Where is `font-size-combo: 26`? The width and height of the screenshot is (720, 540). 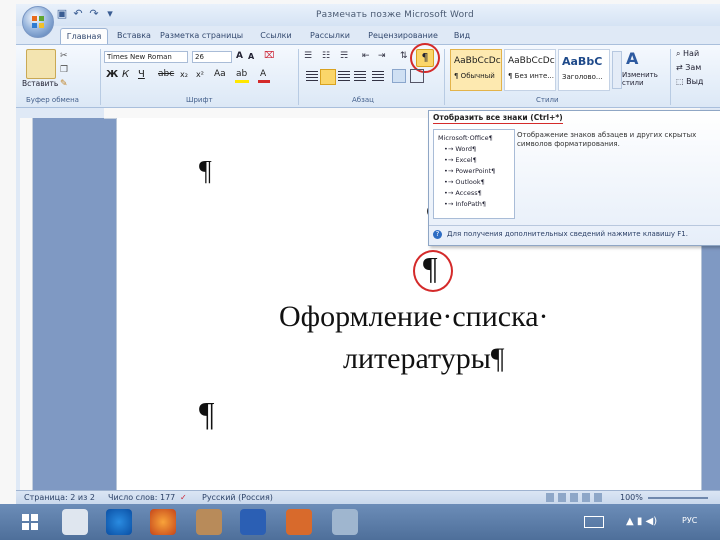 font-size-combo: 26 is located at coordinates (212, 57).